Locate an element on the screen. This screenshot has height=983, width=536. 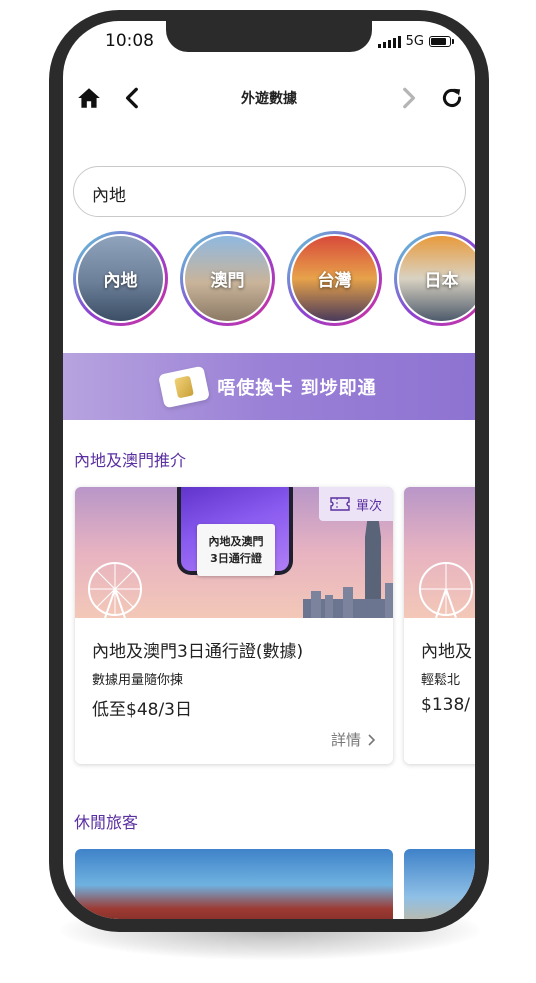
forward-icon is located at coordinates (408, 98).